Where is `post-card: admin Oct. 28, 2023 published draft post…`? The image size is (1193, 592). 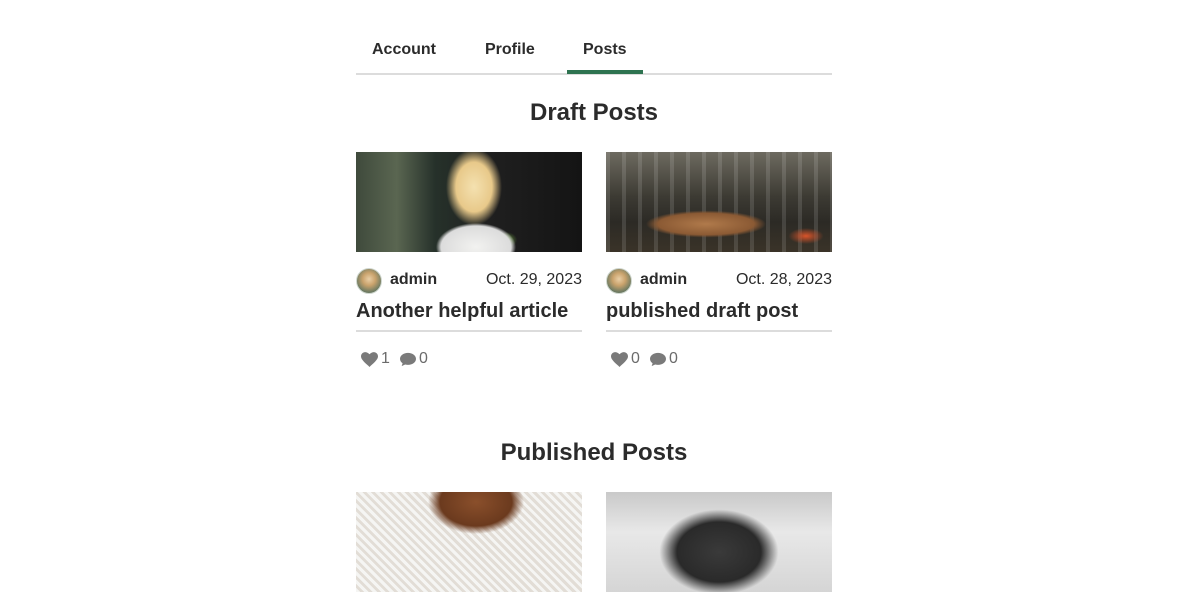
post-card: admin Oct. 28, 2023 published draft post… is located at coordinates (719, 266).